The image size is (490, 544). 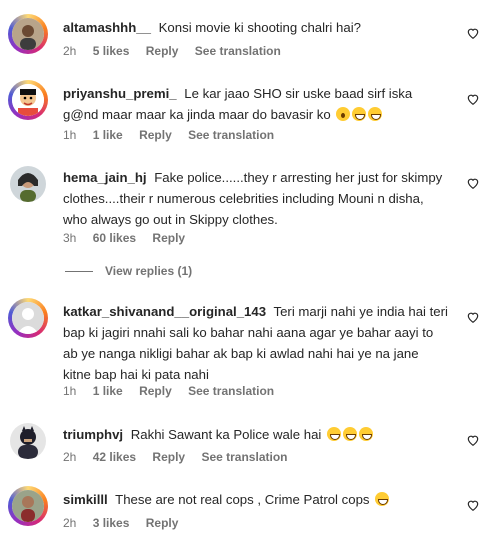 I want to click on comment-meta: 3h 60 likes Reply, so click(x=130, y=238).